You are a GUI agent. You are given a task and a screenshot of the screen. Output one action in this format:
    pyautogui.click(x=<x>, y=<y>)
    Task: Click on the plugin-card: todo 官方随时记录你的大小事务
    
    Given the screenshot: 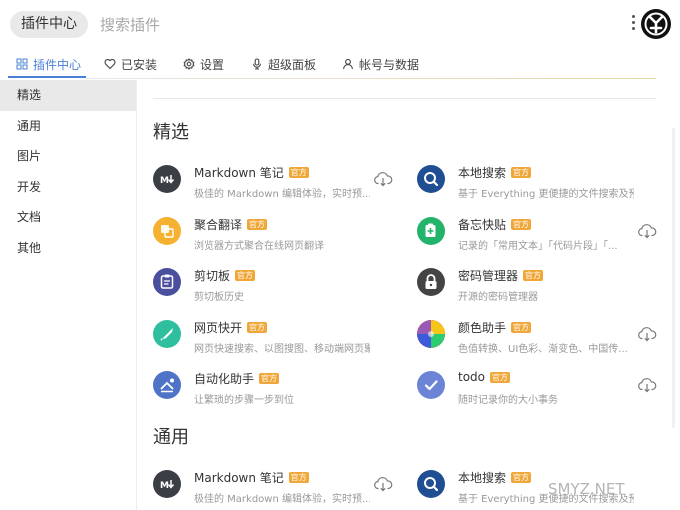 What is the action you would take?
    pyautogui.click(x=547, y=388)
    